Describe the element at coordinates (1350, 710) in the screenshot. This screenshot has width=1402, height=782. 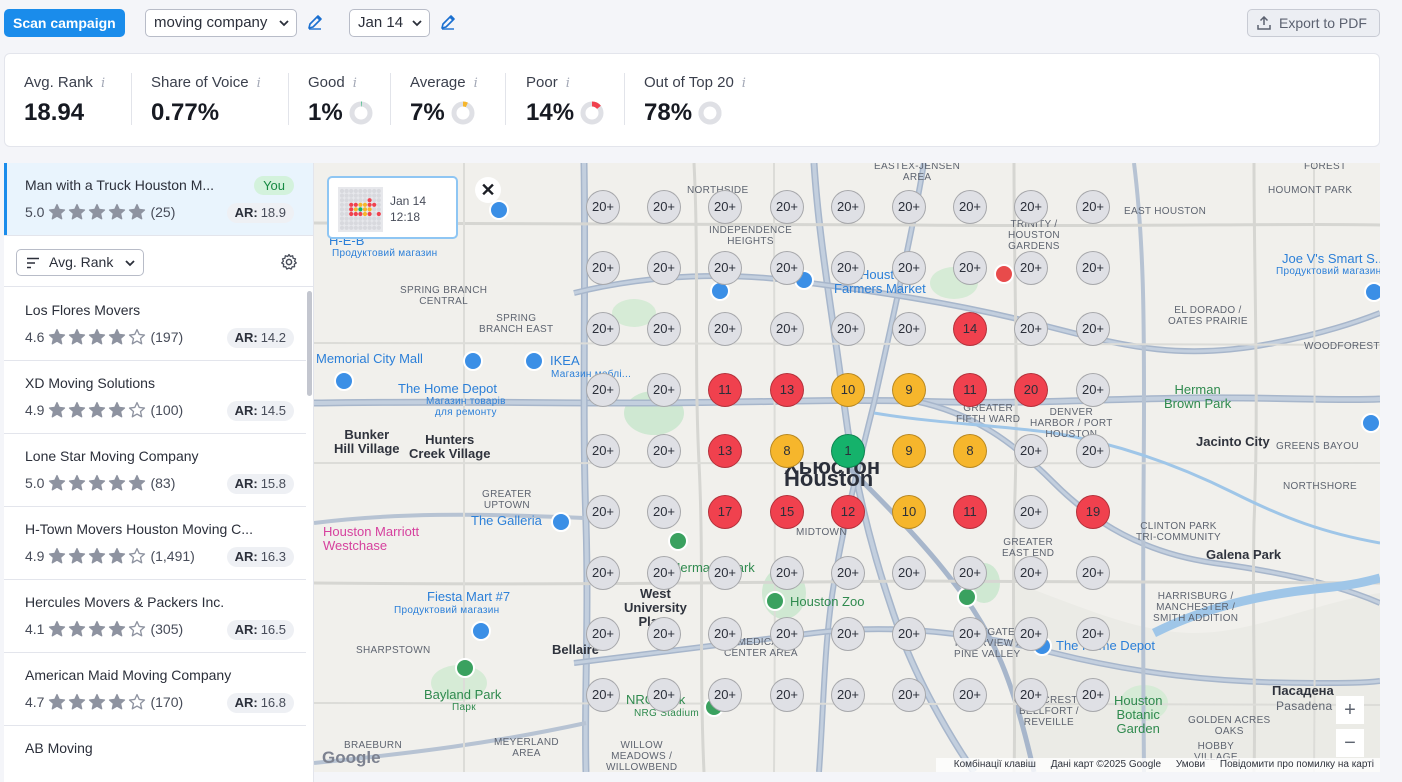
I see `zoom-in-button: +` at that location.